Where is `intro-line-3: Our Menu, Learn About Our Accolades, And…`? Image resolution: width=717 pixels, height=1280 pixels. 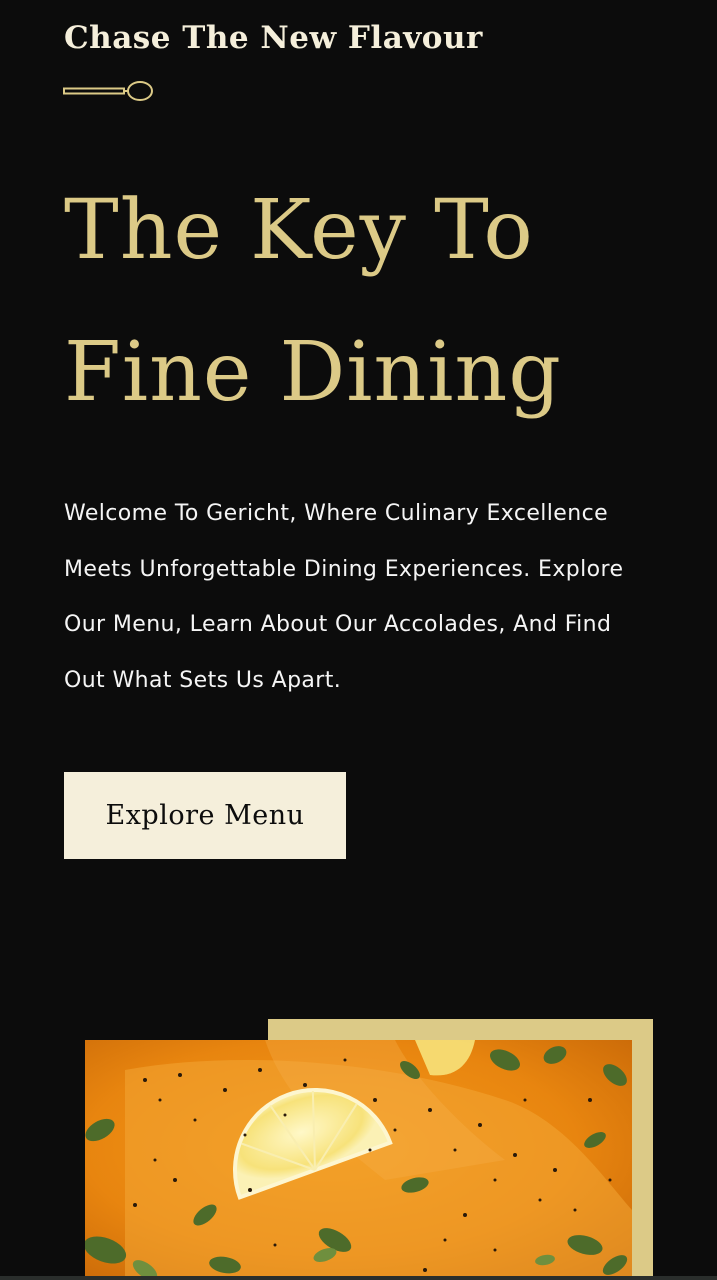
intro-line-3: Our Menu, Learn About Our Accolades, And… is located at coordinates (338, 625).